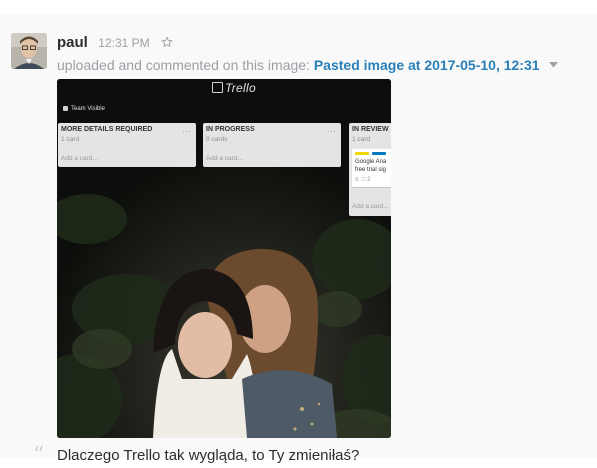  Describe the element at coordinates (39, 455) in the screenshot. I see `quote-icon: “` at that location.